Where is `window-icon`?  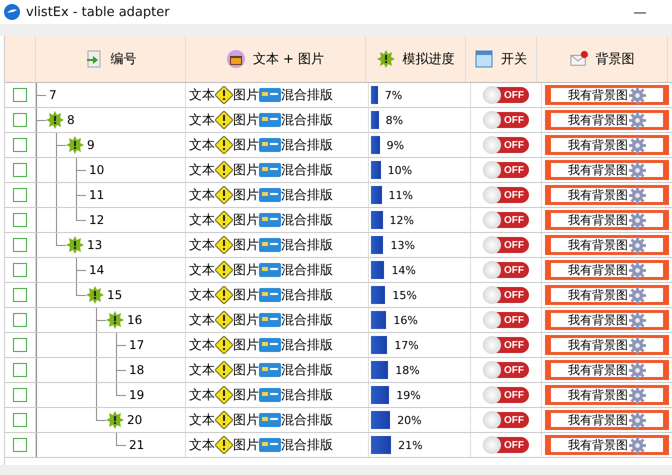
window-icon is located at coordinates (484, 59).